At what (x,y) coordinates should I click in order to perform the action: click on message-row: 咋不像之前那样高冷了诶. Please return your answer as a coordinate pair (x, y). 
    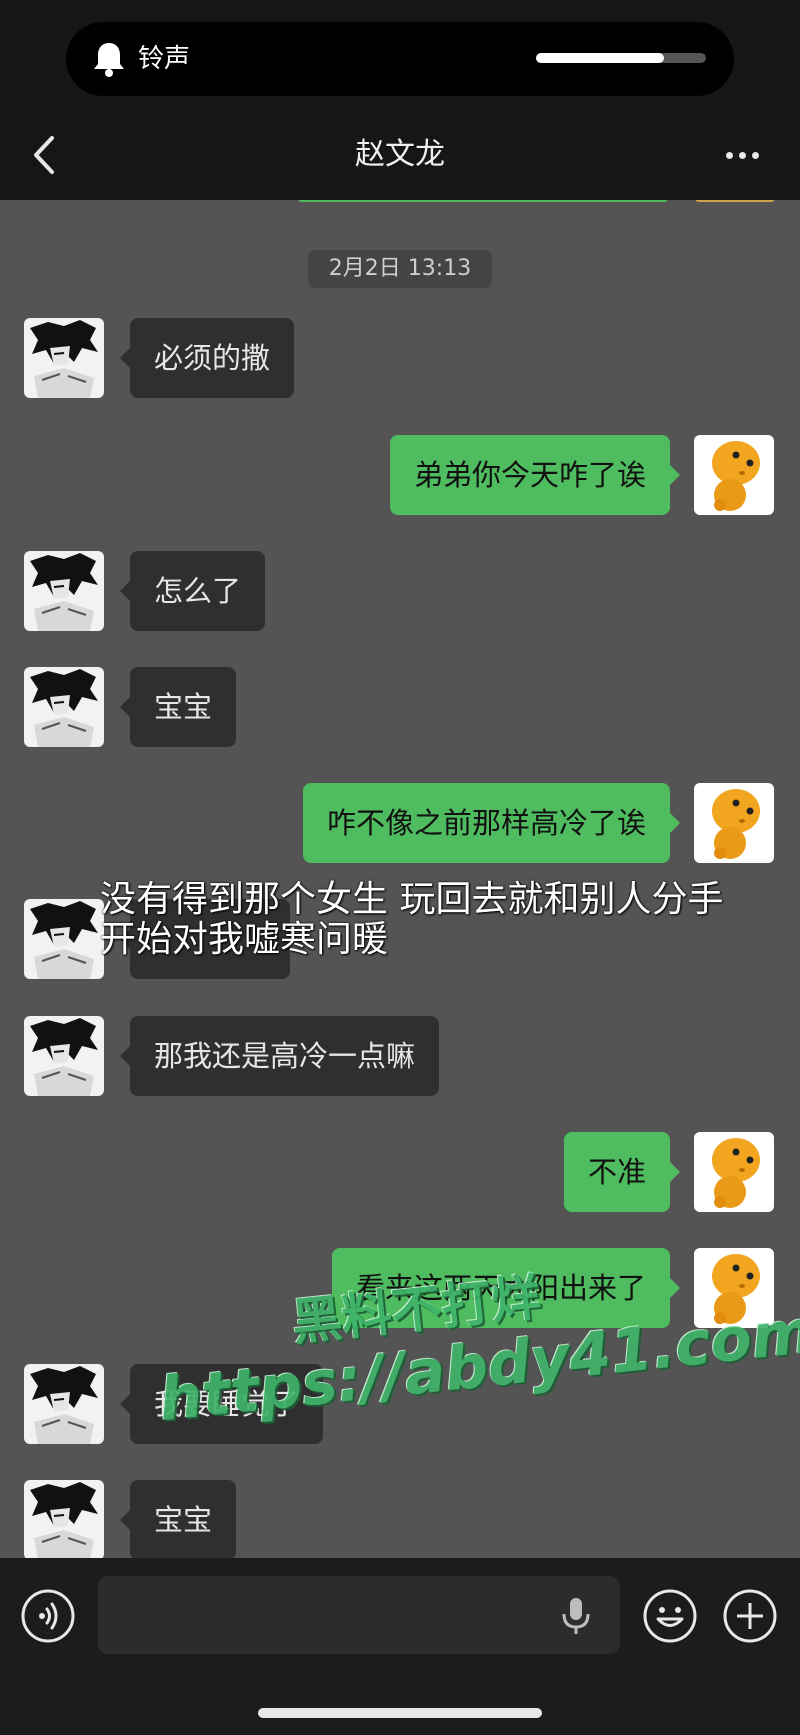
    Looking at the image, I should click on (400, 823).